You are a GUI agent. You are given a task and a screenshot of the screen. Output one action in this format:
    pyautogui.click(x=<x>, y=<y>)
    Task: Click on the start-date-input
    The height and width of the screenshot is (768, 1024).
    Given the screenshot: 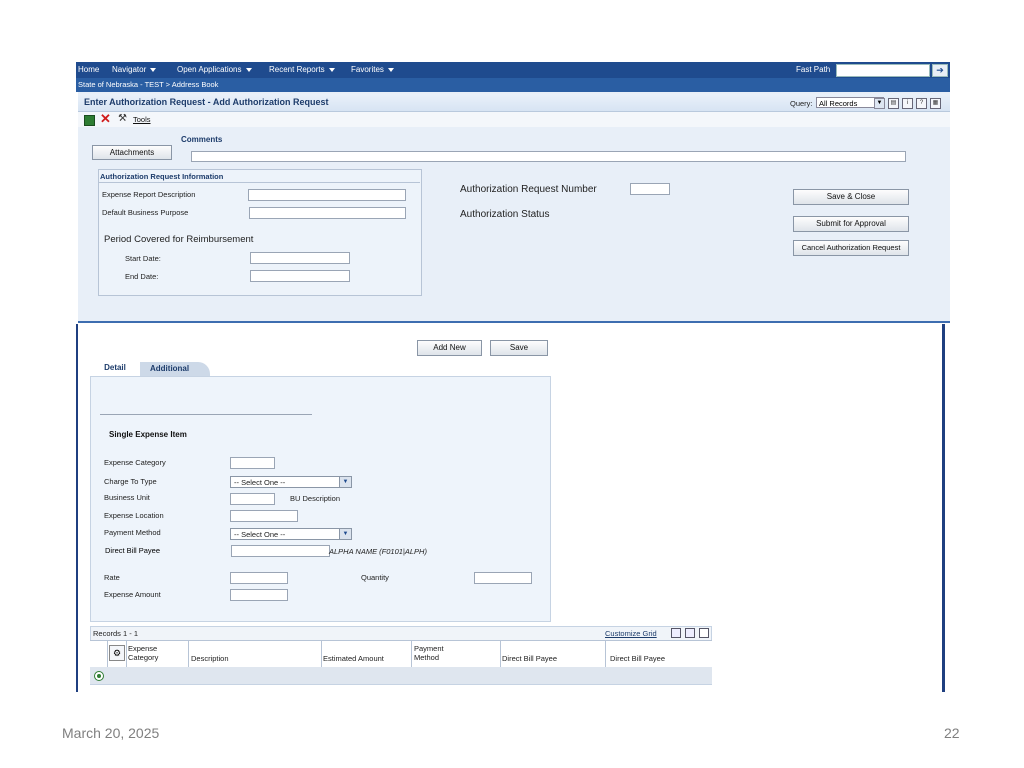 What is the action you would take?
    pyautogui.click(x=300, y=258)
    